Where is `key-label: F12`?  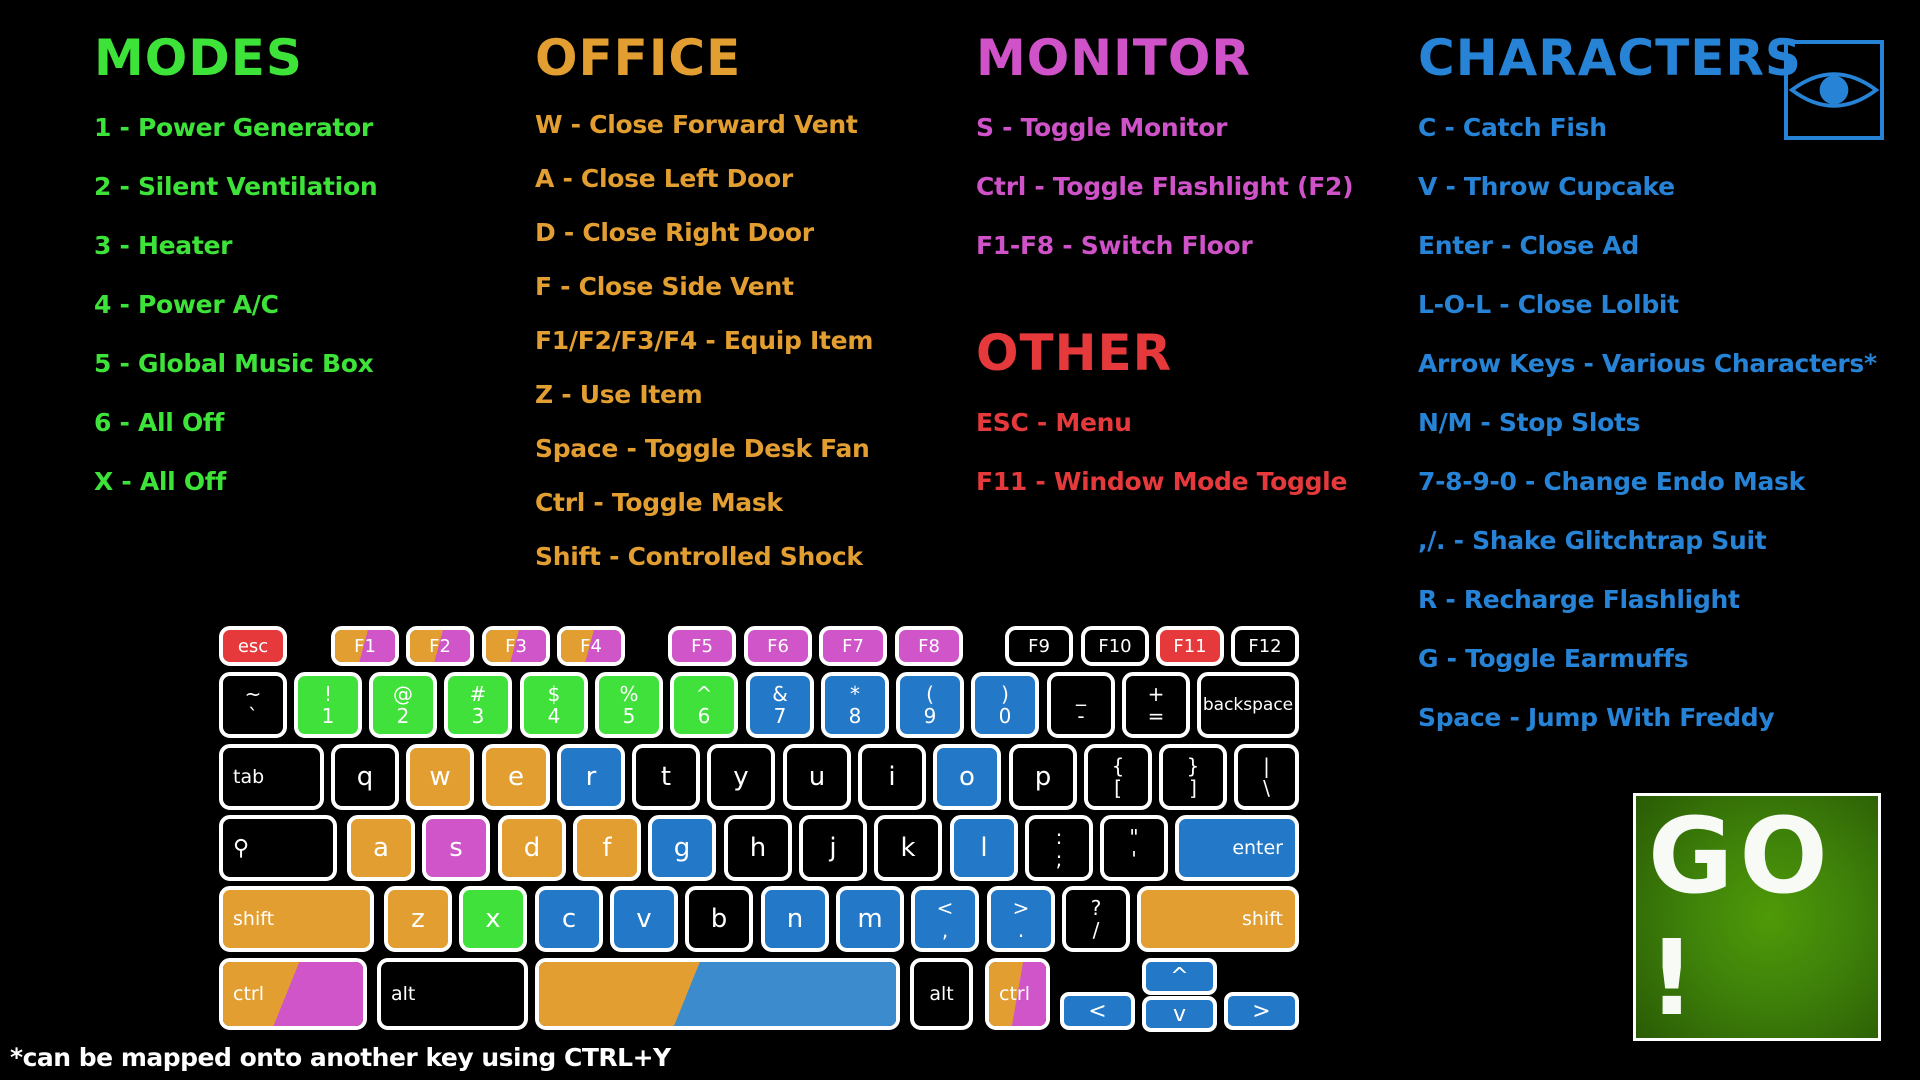
key-label: F12 is located at coordinates (1265, 646).